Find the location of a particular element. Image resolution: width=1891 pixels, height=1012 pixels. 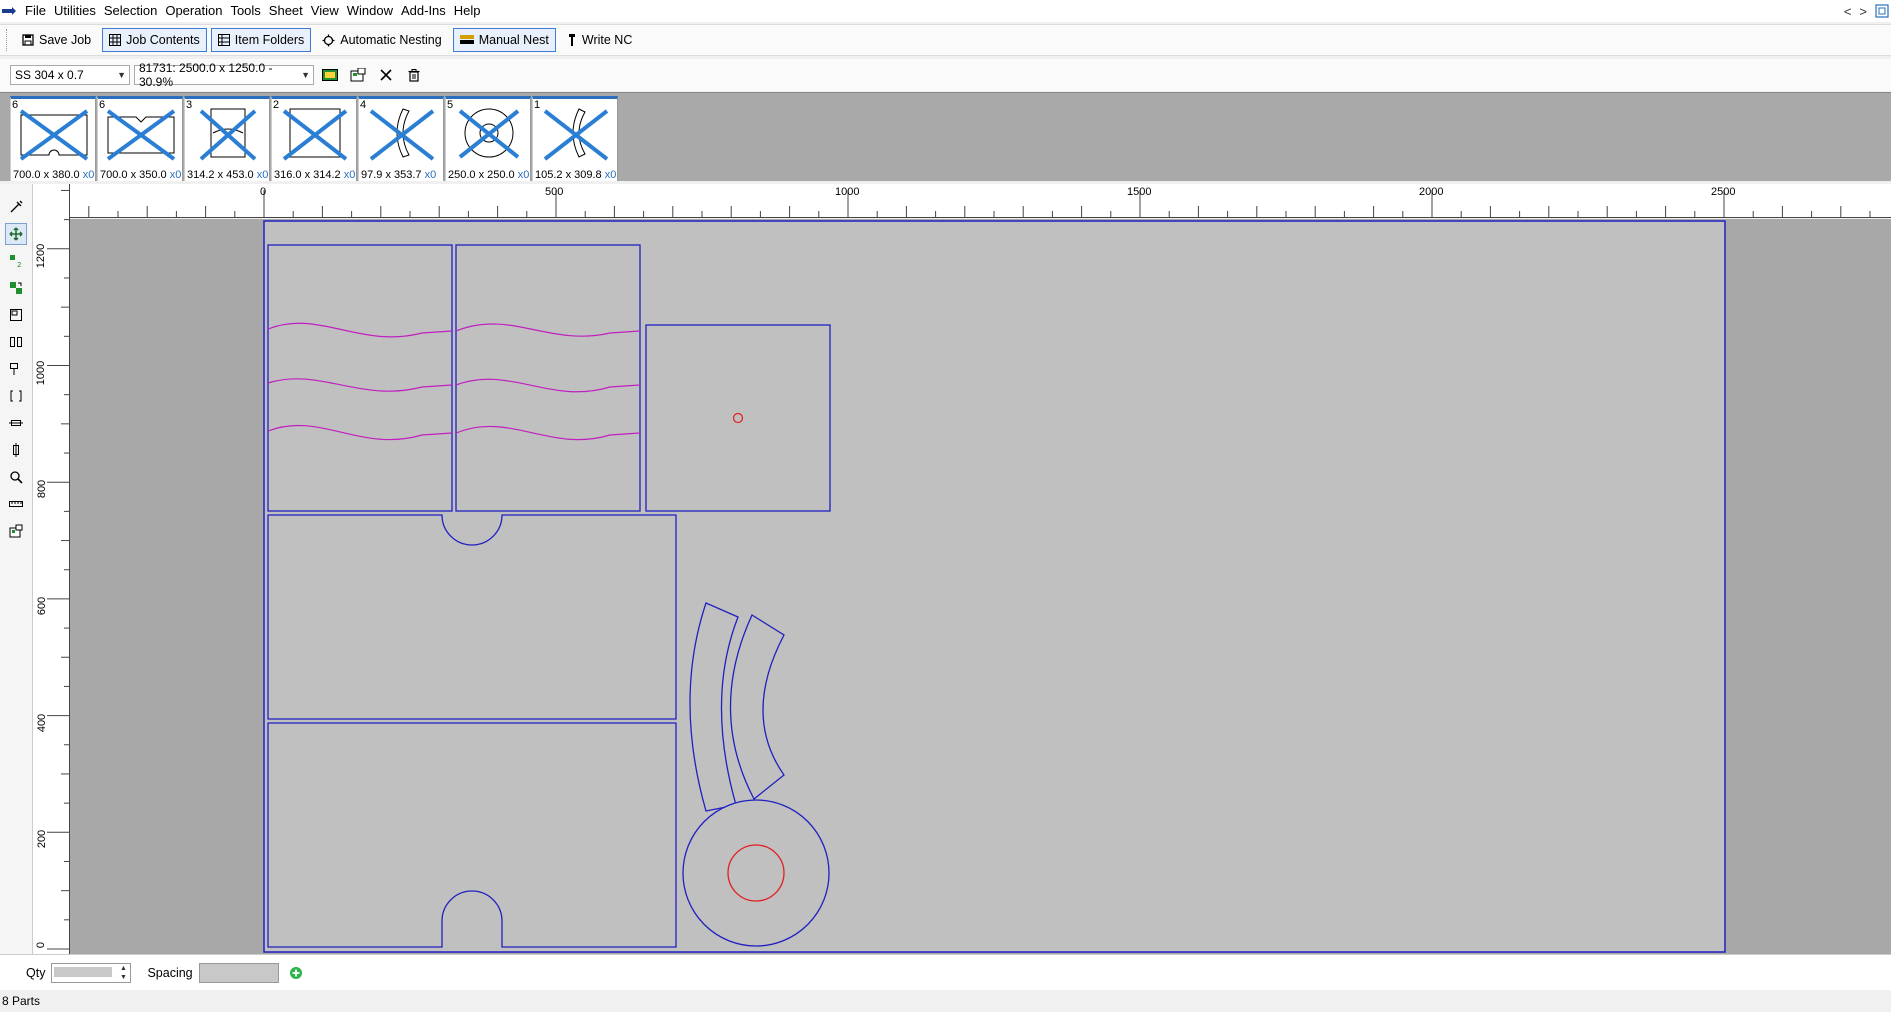

part-rect-notch-icon is located at coordinates (54, 135).